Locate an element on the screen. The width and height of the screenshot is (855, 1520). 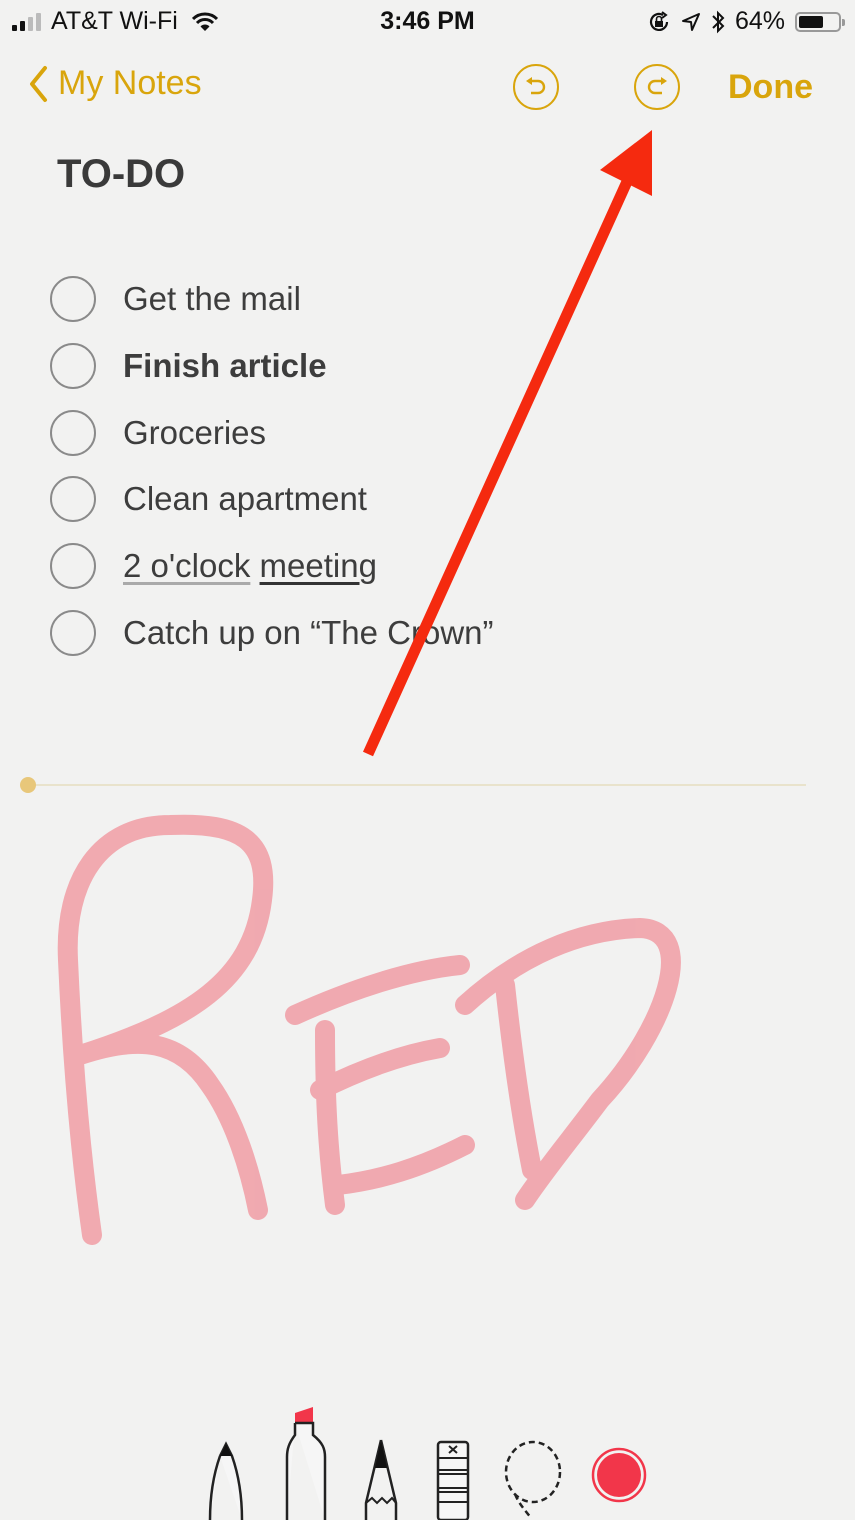
drawing-toolbar is located at coordinates (427, 1460).